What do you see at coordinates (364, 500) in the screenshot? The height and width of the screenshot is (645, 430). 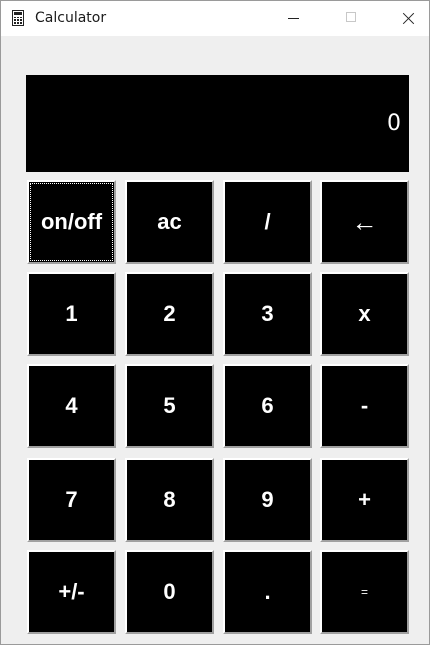 I see `add-button: +` at bounding box center [364, 500].